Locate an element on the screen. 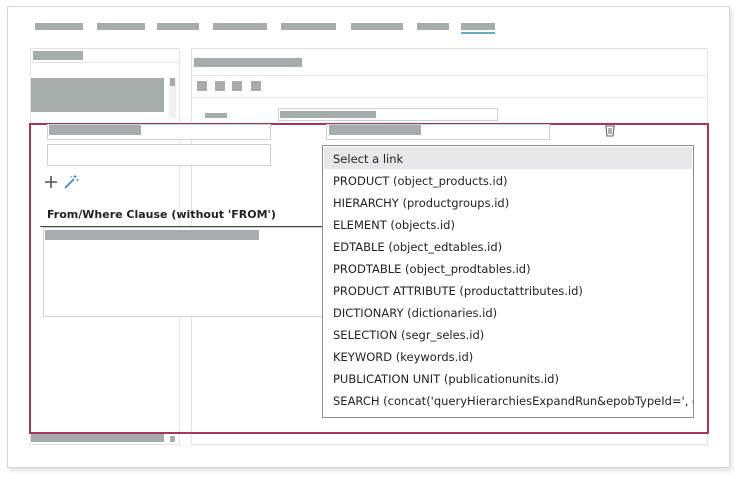  sidebar-header is located at coordinates (58, 55).